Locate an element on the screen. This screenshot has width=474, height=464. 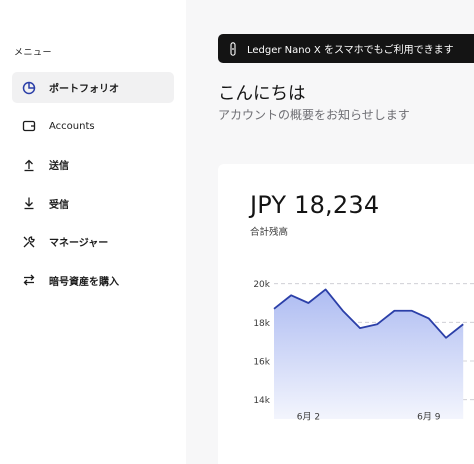
y-tick-label: 14k is located at coordinates (261, 401).